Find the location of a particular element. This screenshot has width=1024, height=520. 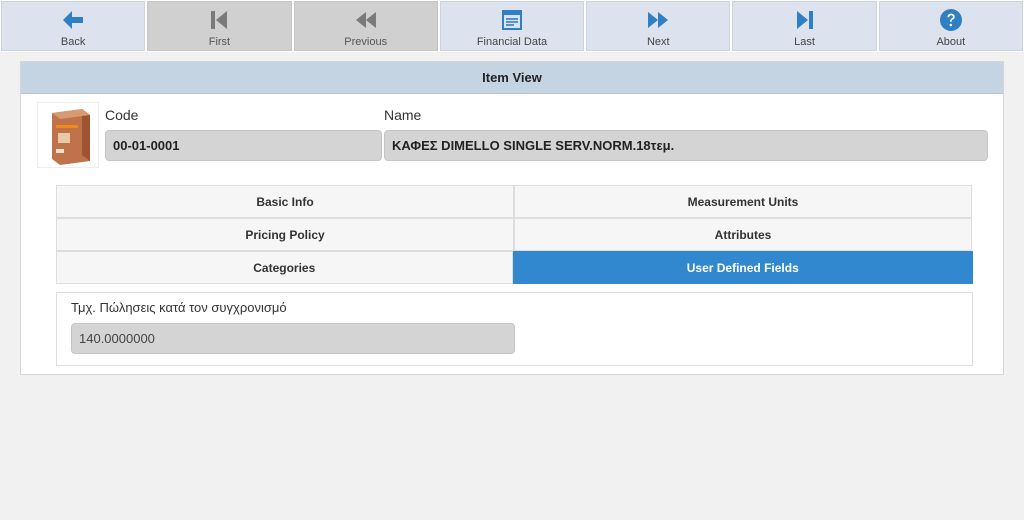

tab-user-defined-fields: User Defined Fields is located at coordinates (742, 267).